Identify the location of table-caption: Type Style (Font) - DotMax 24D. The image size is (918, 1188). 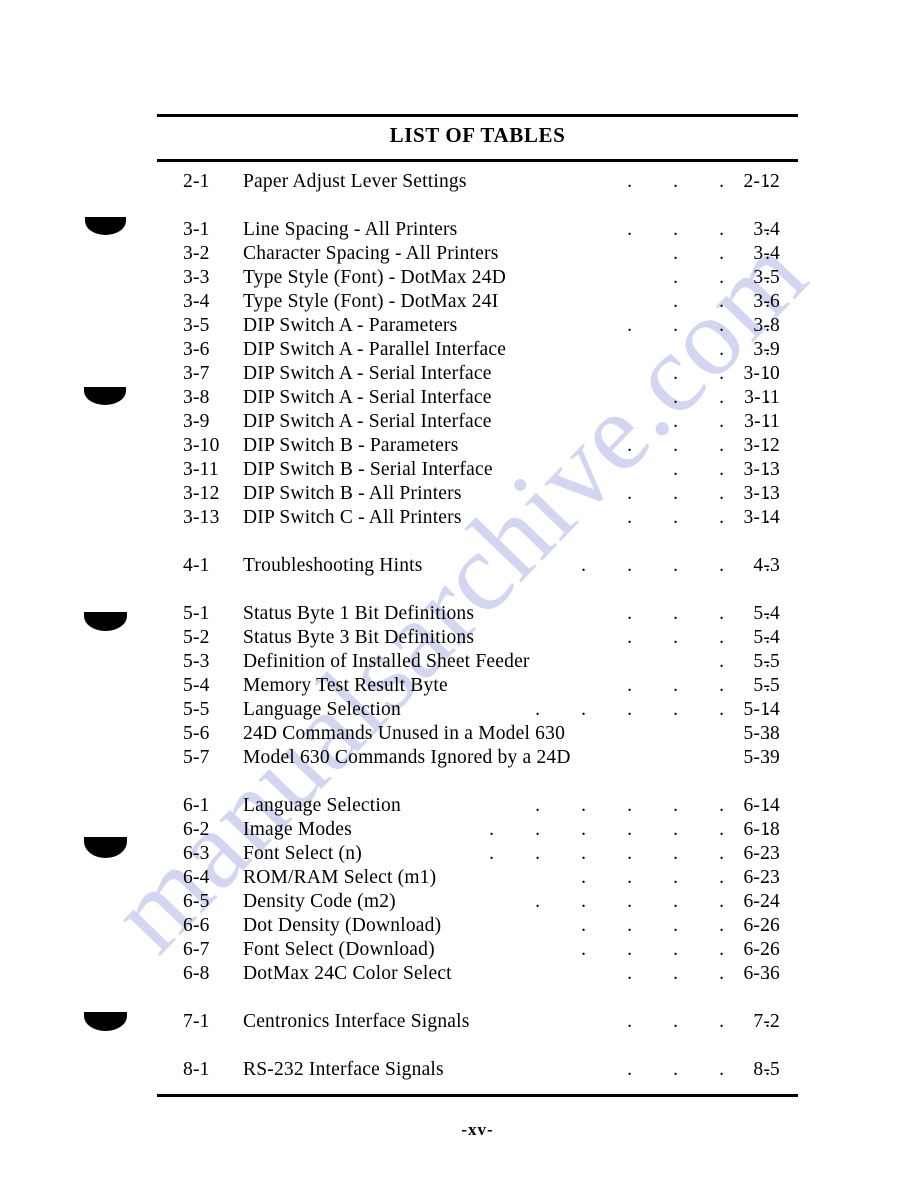
(374, 277).